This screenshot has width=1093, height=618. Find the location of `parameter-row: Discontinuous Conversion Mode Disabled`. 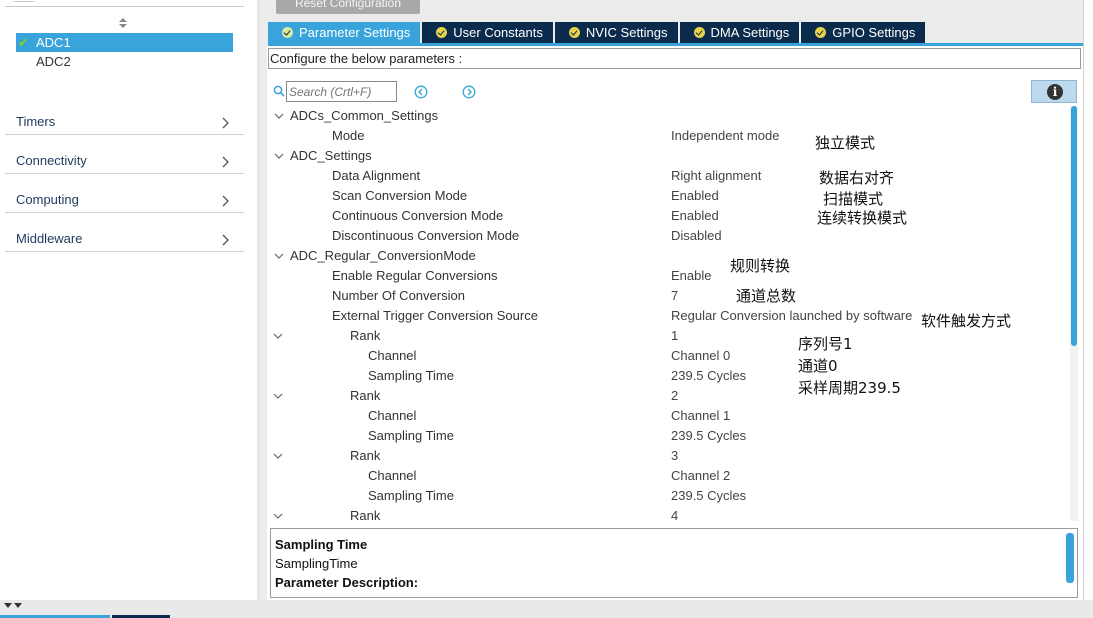

parameter-row: Discontinuous Conversion Mode Disabled is located at coordinates (668, 236).